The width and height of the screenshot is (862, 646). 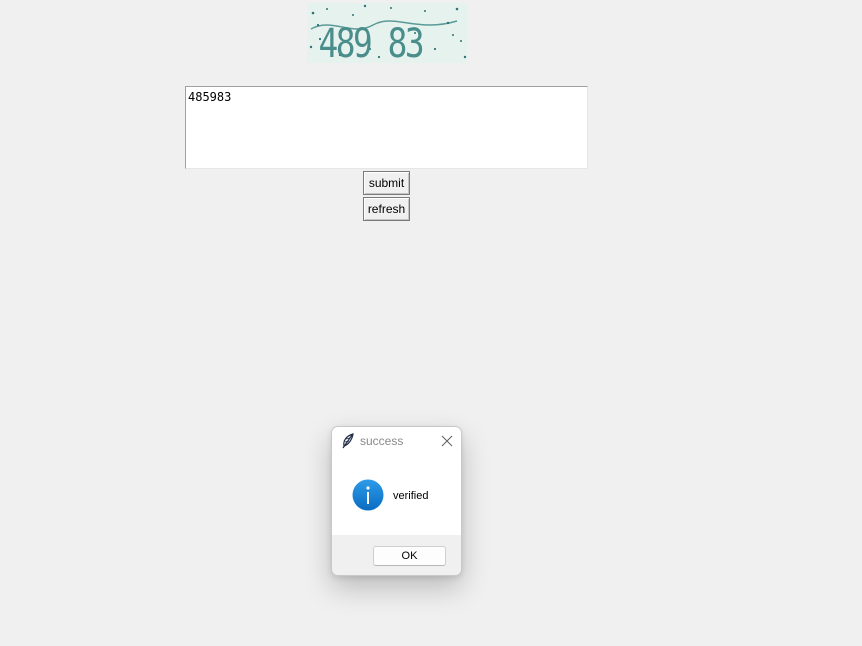 What do you see at coordinates (386, 209) in the screenshot?
I see `refresh-button: refresh` at bounding box center [386, 209].